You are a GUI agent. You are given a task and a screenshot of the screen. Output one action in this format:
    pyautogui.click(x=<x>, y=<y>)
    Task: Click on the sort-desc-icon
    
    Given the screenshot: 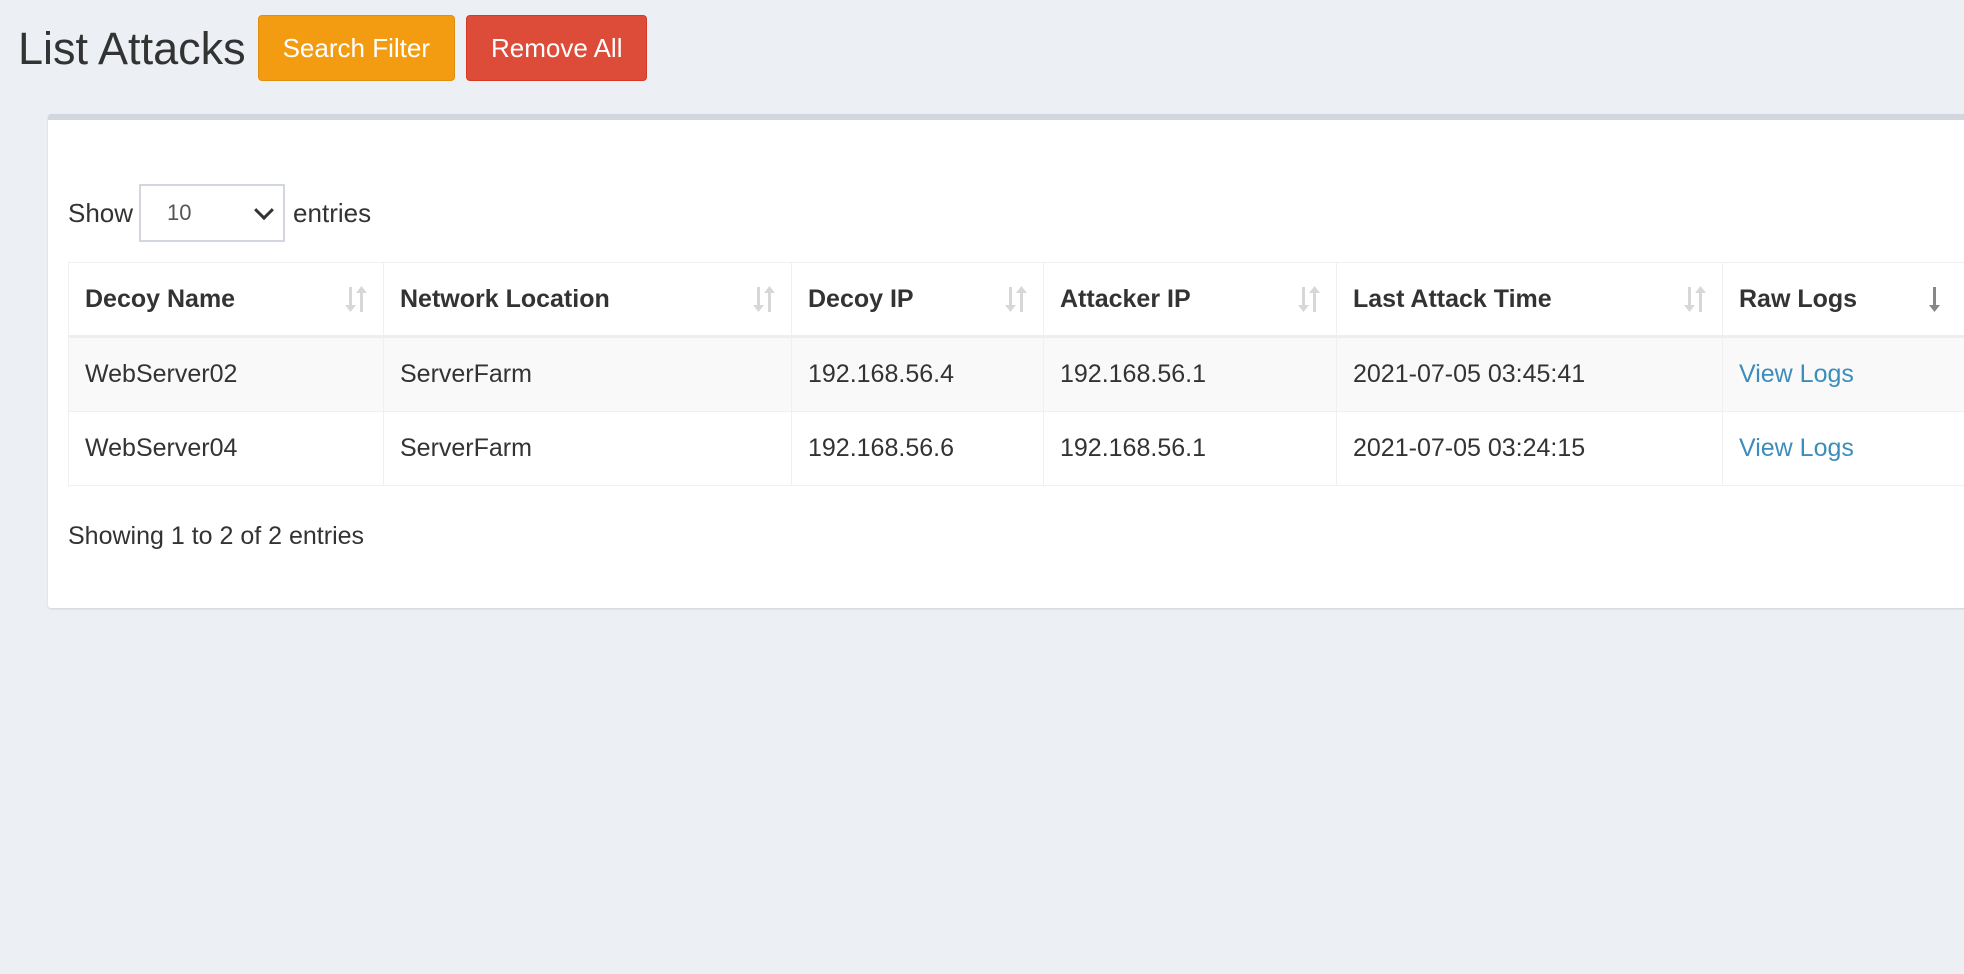 What is the action you would take?
    pyautogui.click(x=1934, y=299)
    